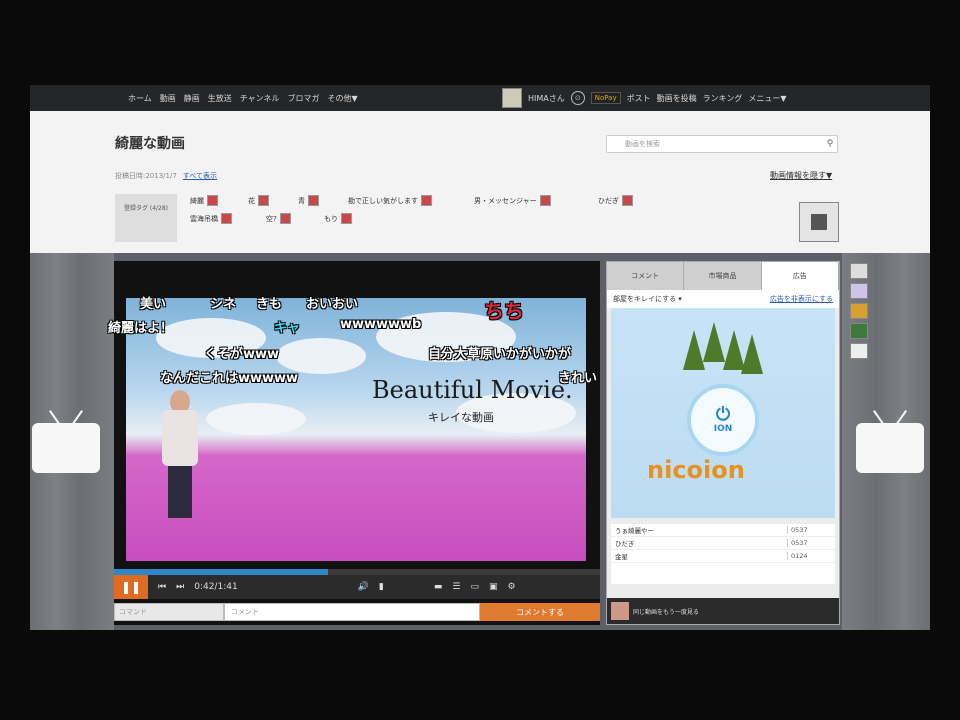 This screenshot has height=720, width=960. I want to click on nav-link-live: 生放送, so click(220, 98).